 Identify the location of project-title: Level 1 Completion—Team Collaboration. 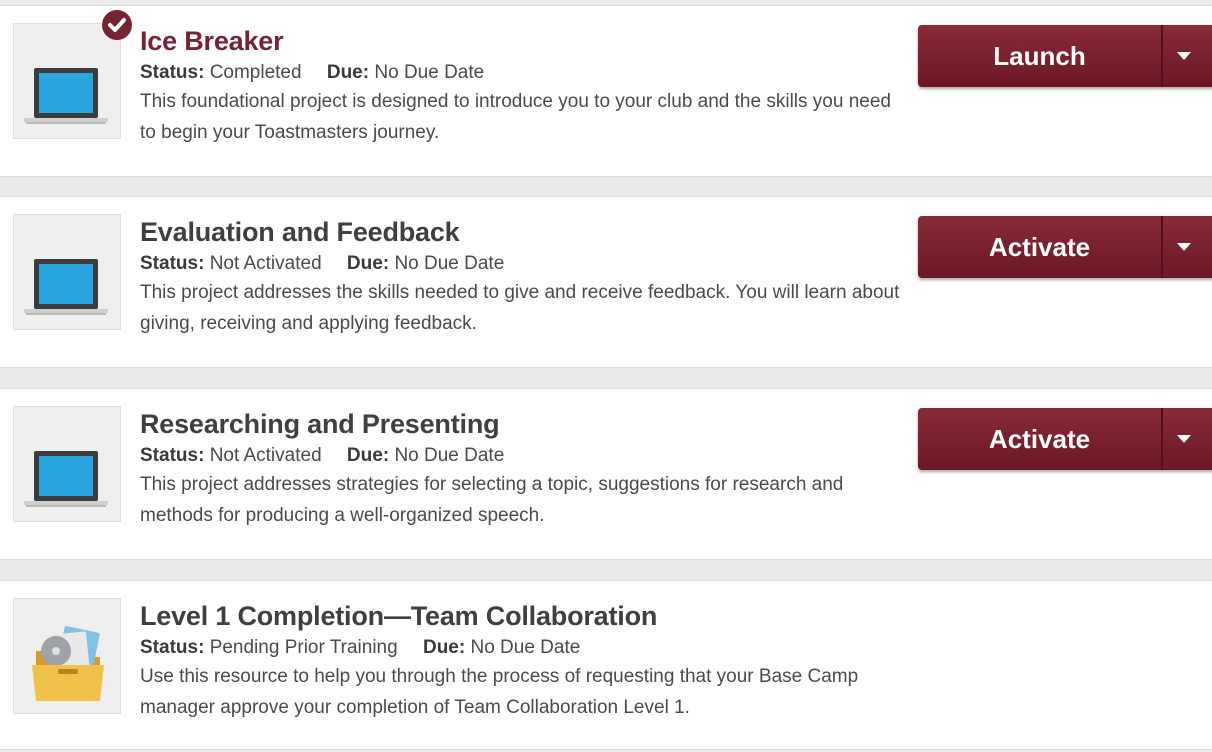
(520, 616).